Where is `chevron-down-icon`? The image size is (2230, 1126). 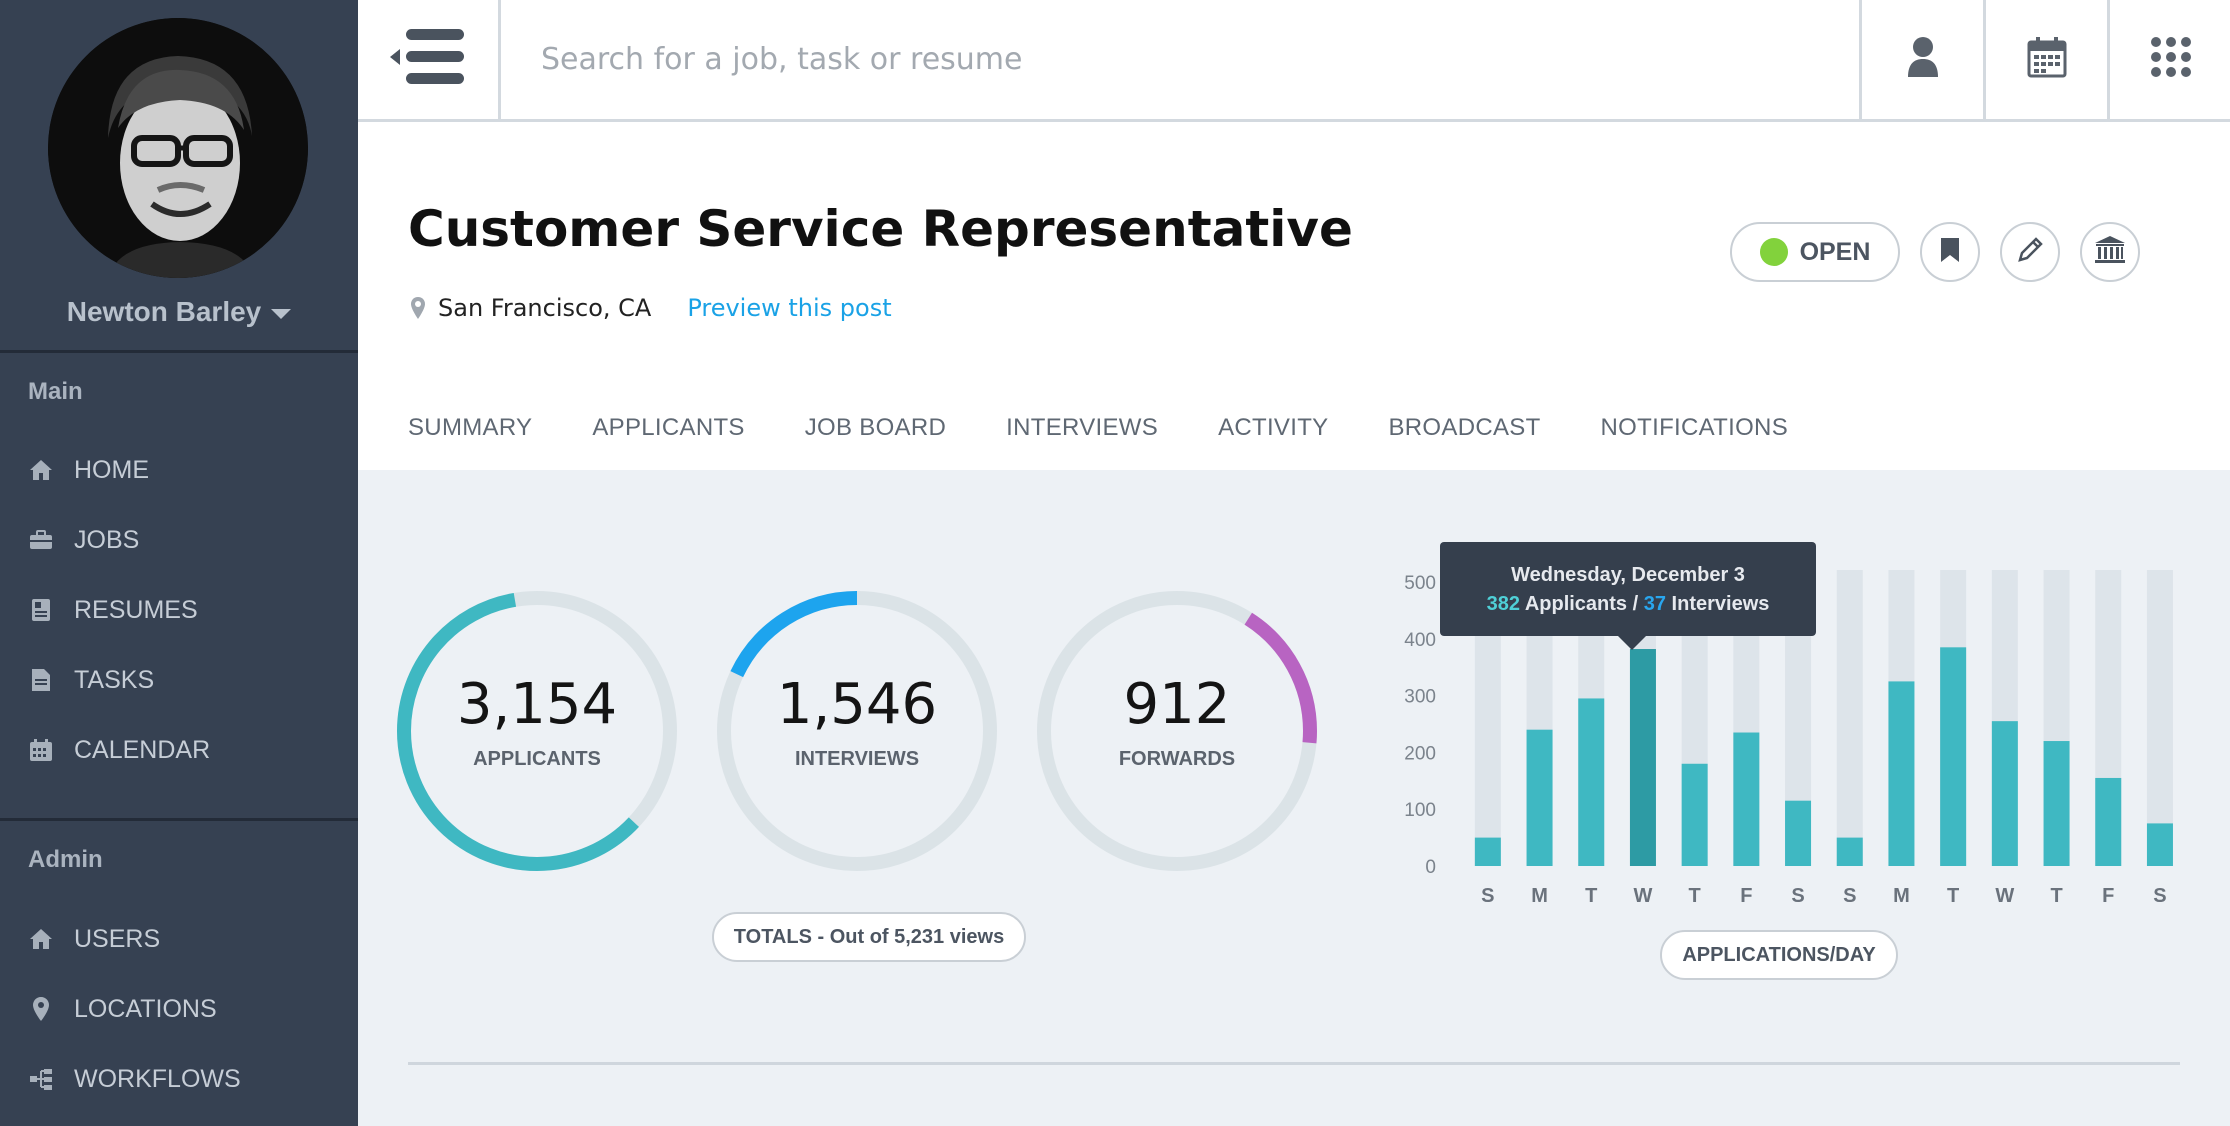
chevron-down-icon is located at coordinates (281, 313).